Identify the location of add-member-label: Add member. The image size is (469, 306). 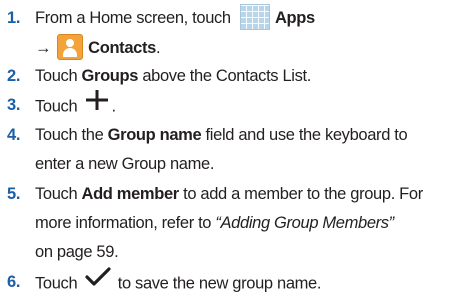
(130, 194).